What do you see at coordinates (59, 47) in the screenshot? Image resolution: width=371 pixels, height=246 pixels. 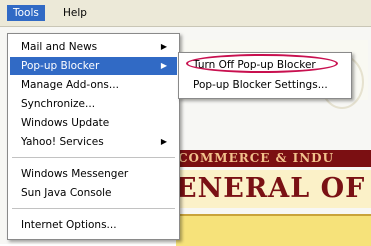 I see `menu-item-label: Mail and News` at bounding box center [59, 47].